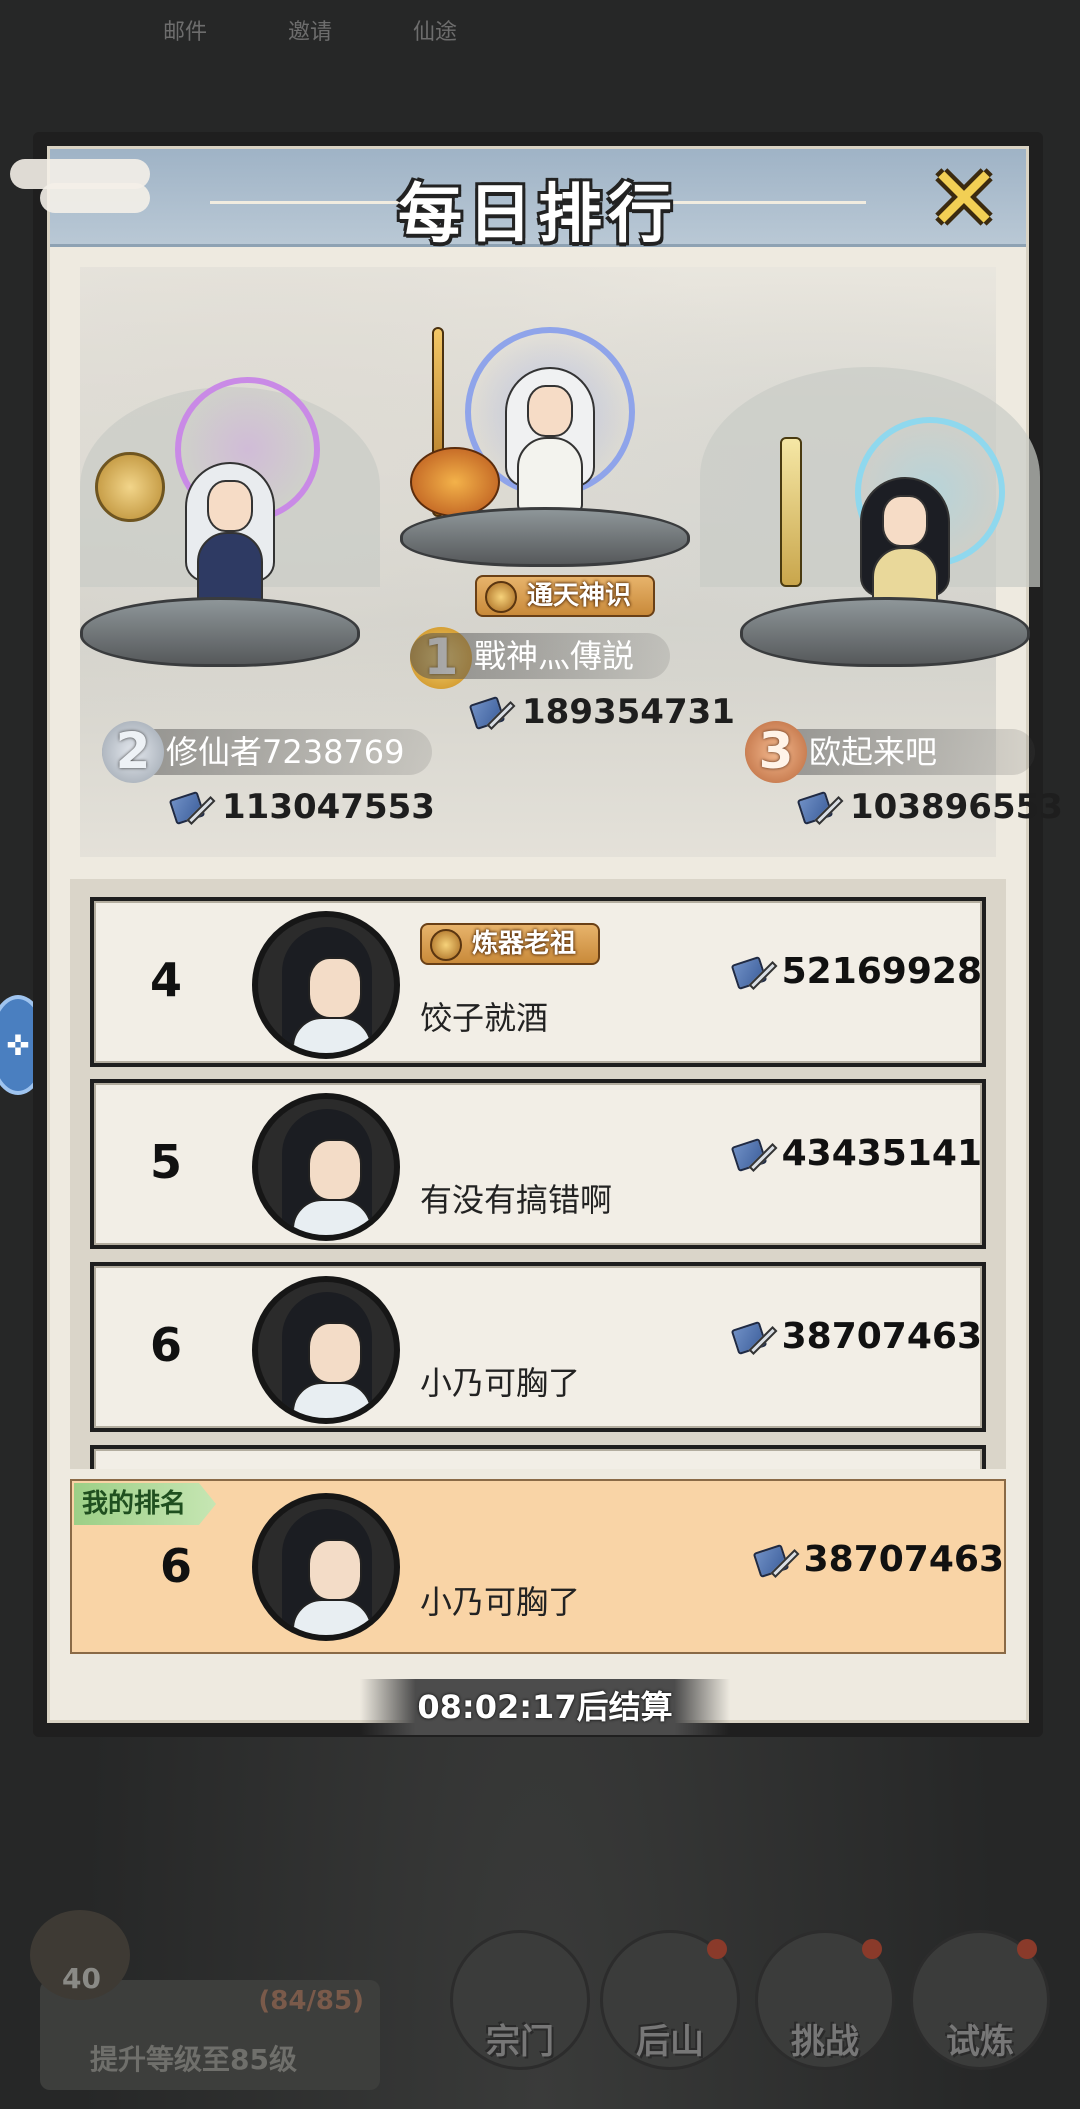 The width and height of the screenshot is (1080, 2109). I want to click on rank1-power: 189354731, so click(601, 712).